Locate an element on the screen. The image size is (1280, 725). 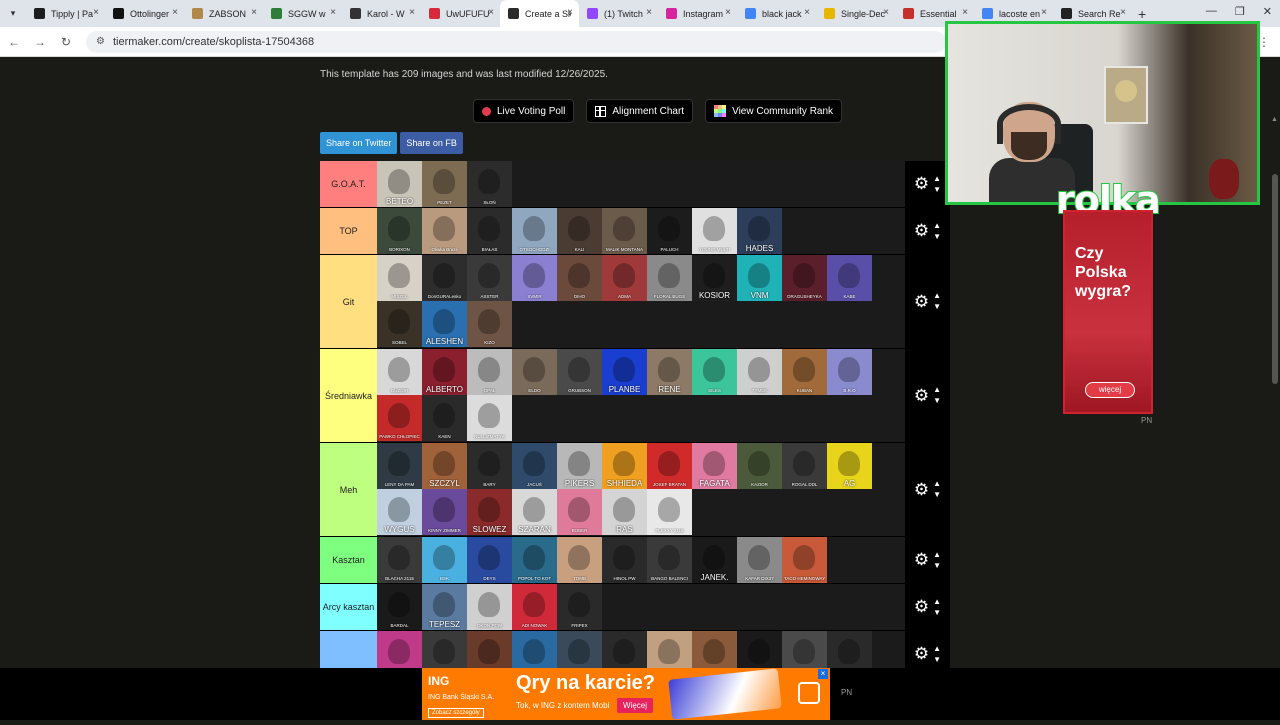
restore-icon: ❐ is located at coordinates (1240, 11).